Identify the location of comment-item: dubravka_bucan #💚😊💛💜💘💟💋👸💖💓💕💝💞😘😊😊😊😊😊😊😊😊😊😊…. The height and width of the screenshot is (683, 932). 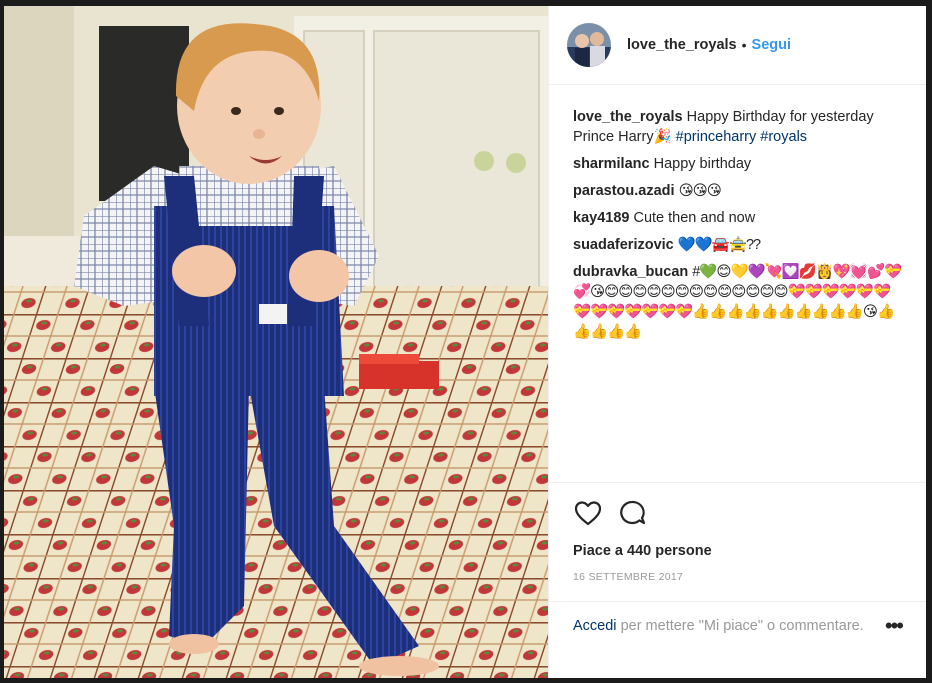
(737, 302).